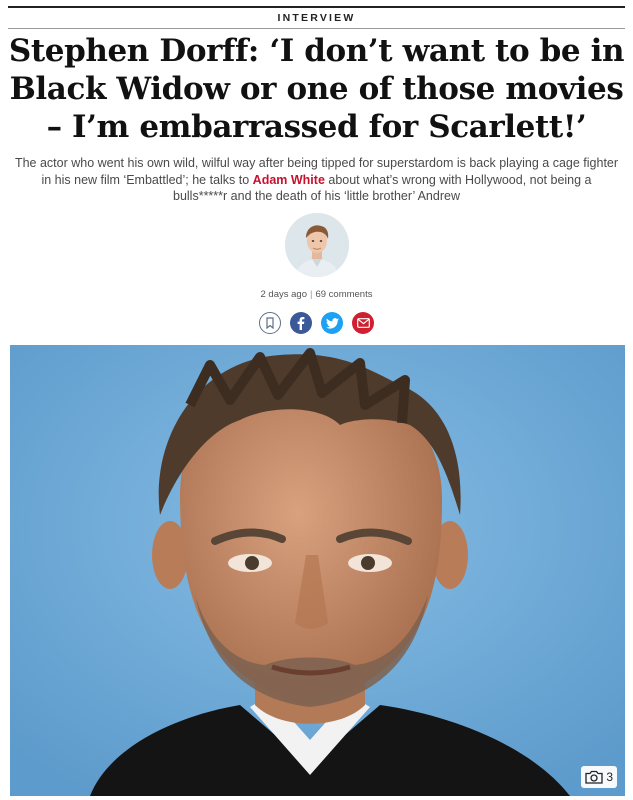  I want to click on bookmark-icon, so click(270, 323).